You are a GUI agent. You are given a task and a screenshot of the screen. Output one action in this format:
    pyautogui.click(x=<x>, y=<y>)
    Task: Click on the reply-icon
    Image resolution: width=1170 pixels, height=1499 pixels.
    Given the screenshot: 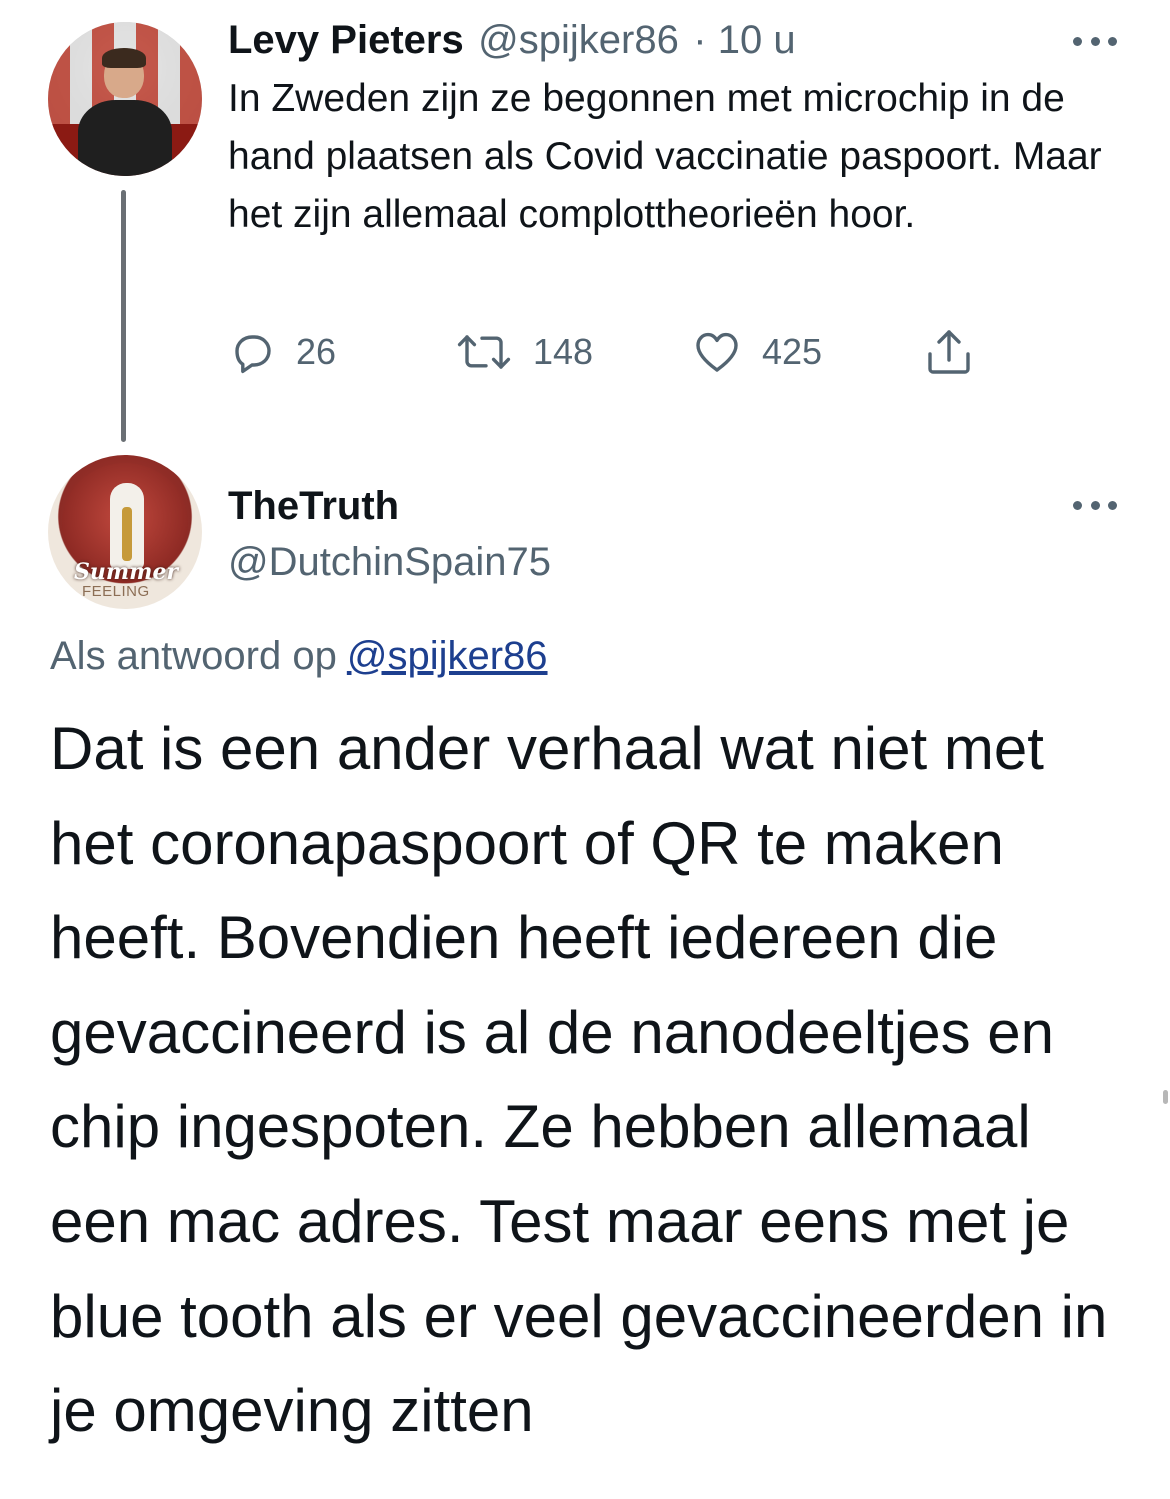 What is the action you would take?
    pyautogui.click(x=253, y=354)
    